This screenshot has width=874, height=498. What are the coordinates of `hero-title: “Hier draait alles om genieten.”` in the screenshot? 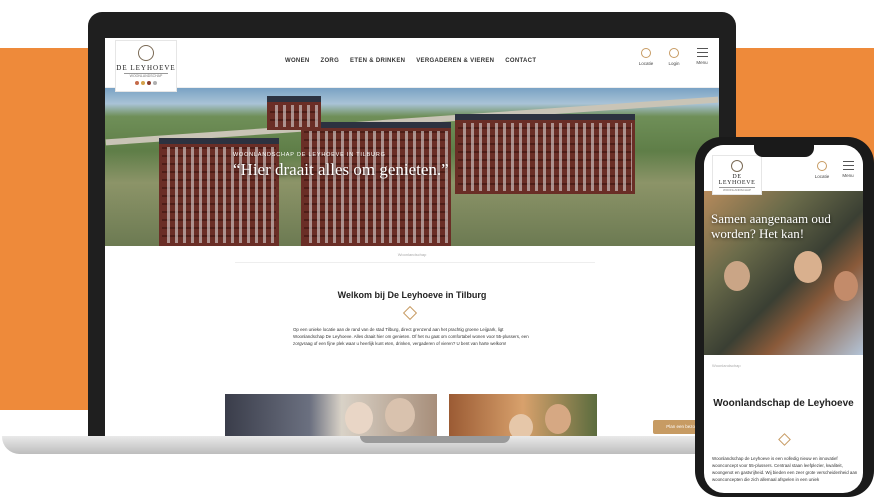 It's located at (341, 169).